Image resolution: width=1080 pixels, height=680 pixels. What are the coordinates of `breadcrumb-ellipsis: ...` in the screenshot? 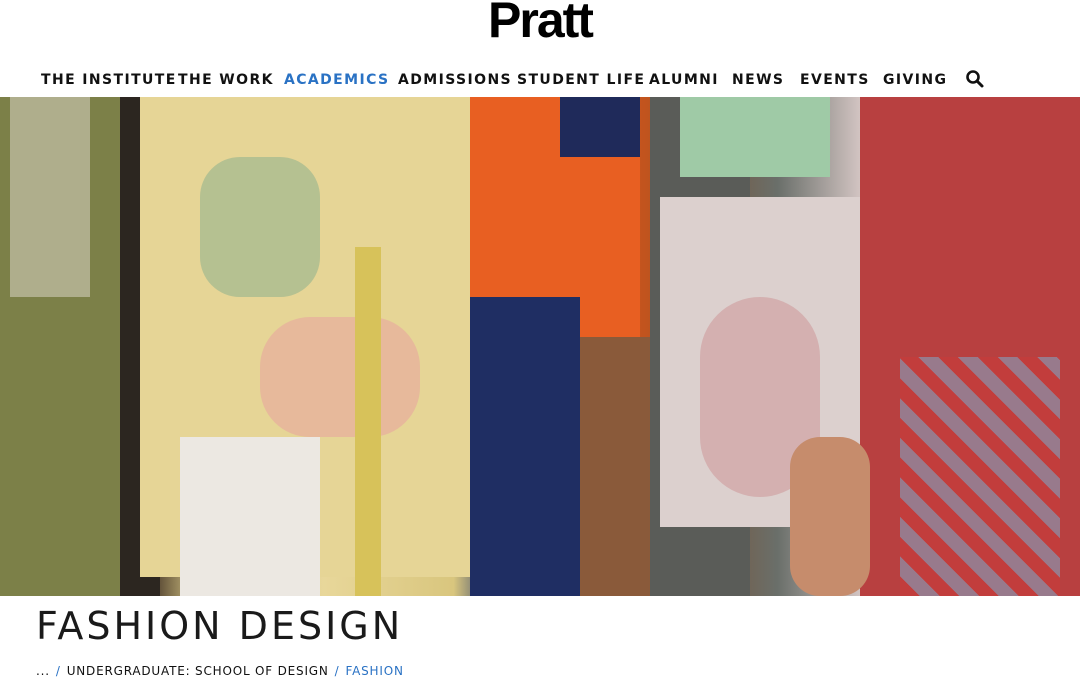 It's located at (43, 671).